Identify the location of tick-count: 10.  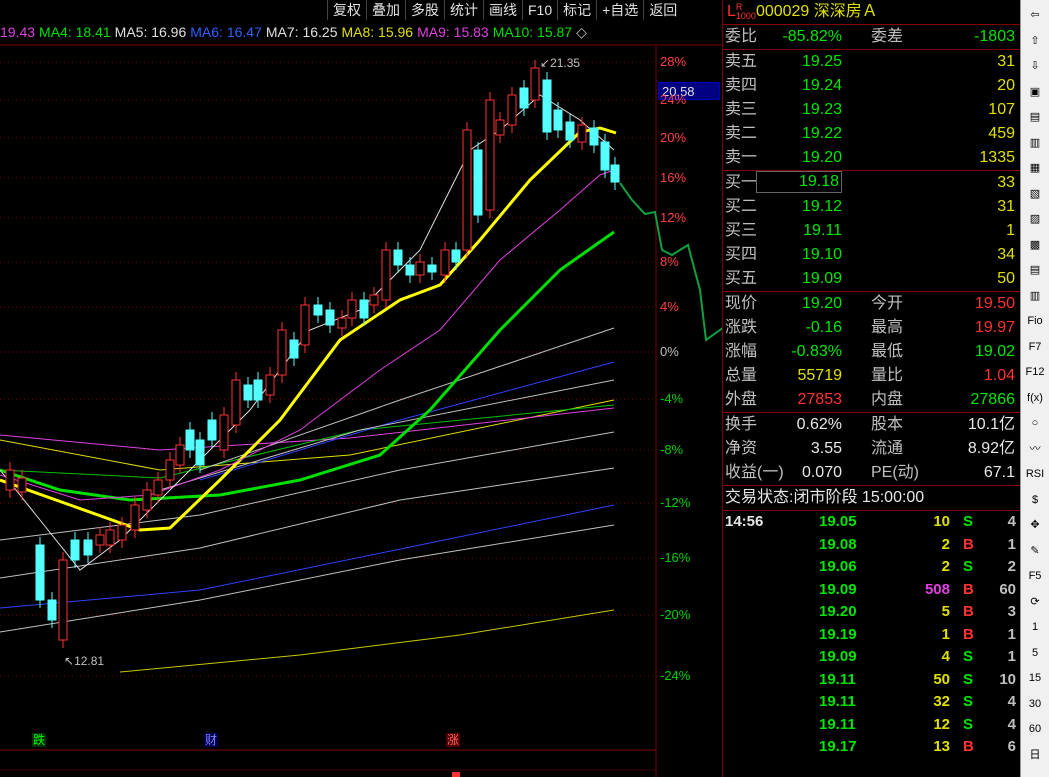
(1007, 679).